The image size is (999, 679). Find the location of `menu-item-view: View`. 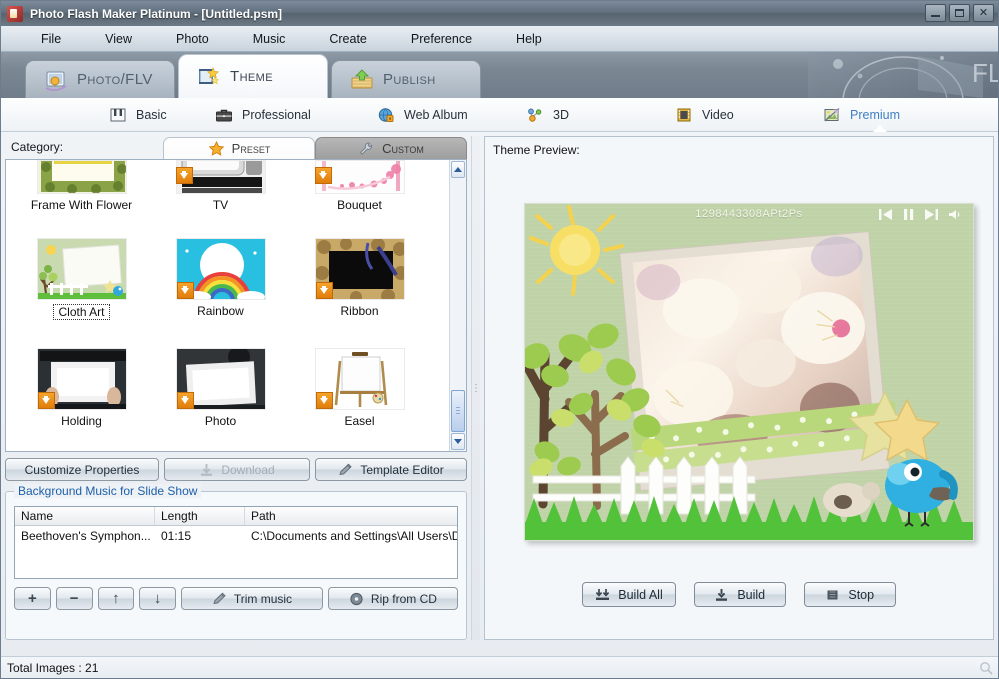

menu-item-view: View is located at coordinates (118, 39).